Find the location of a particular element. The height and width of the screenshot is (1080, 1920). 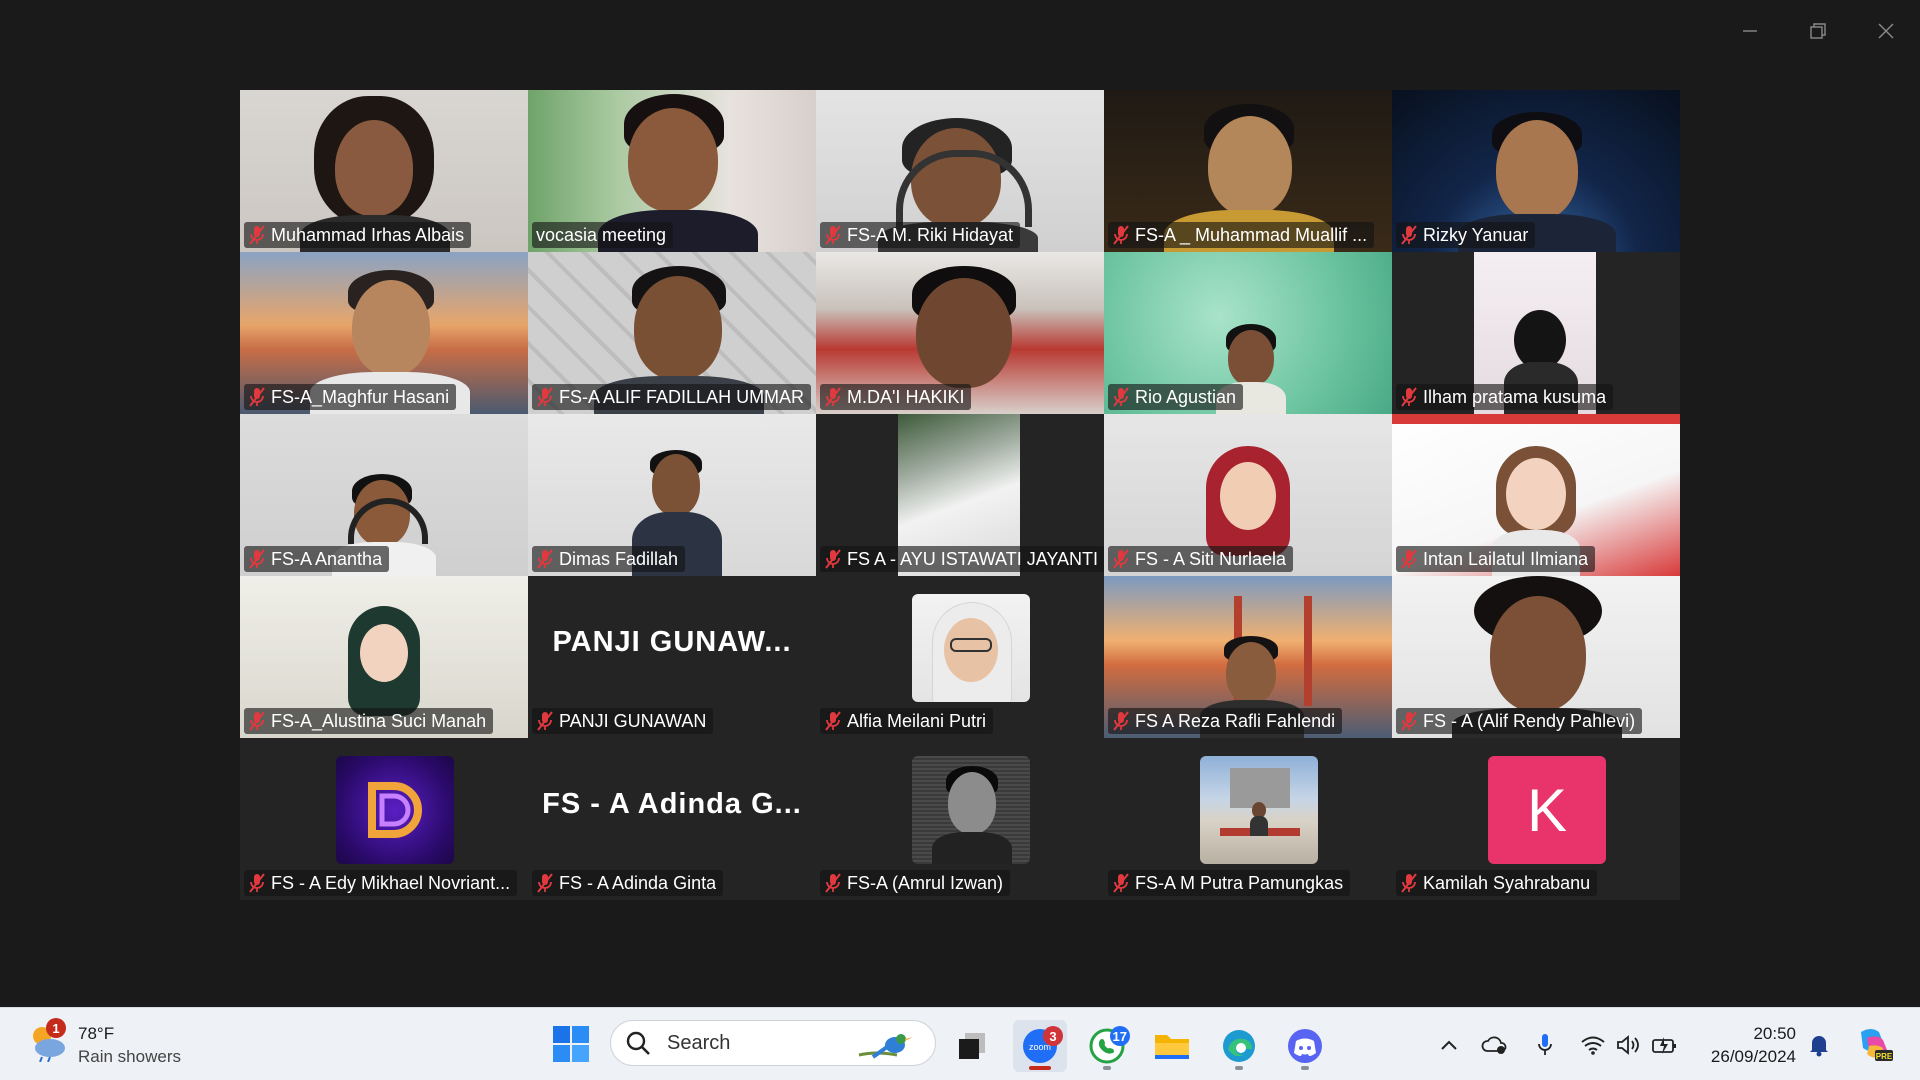

battery-tray is located at coordinates (1665, 1045).